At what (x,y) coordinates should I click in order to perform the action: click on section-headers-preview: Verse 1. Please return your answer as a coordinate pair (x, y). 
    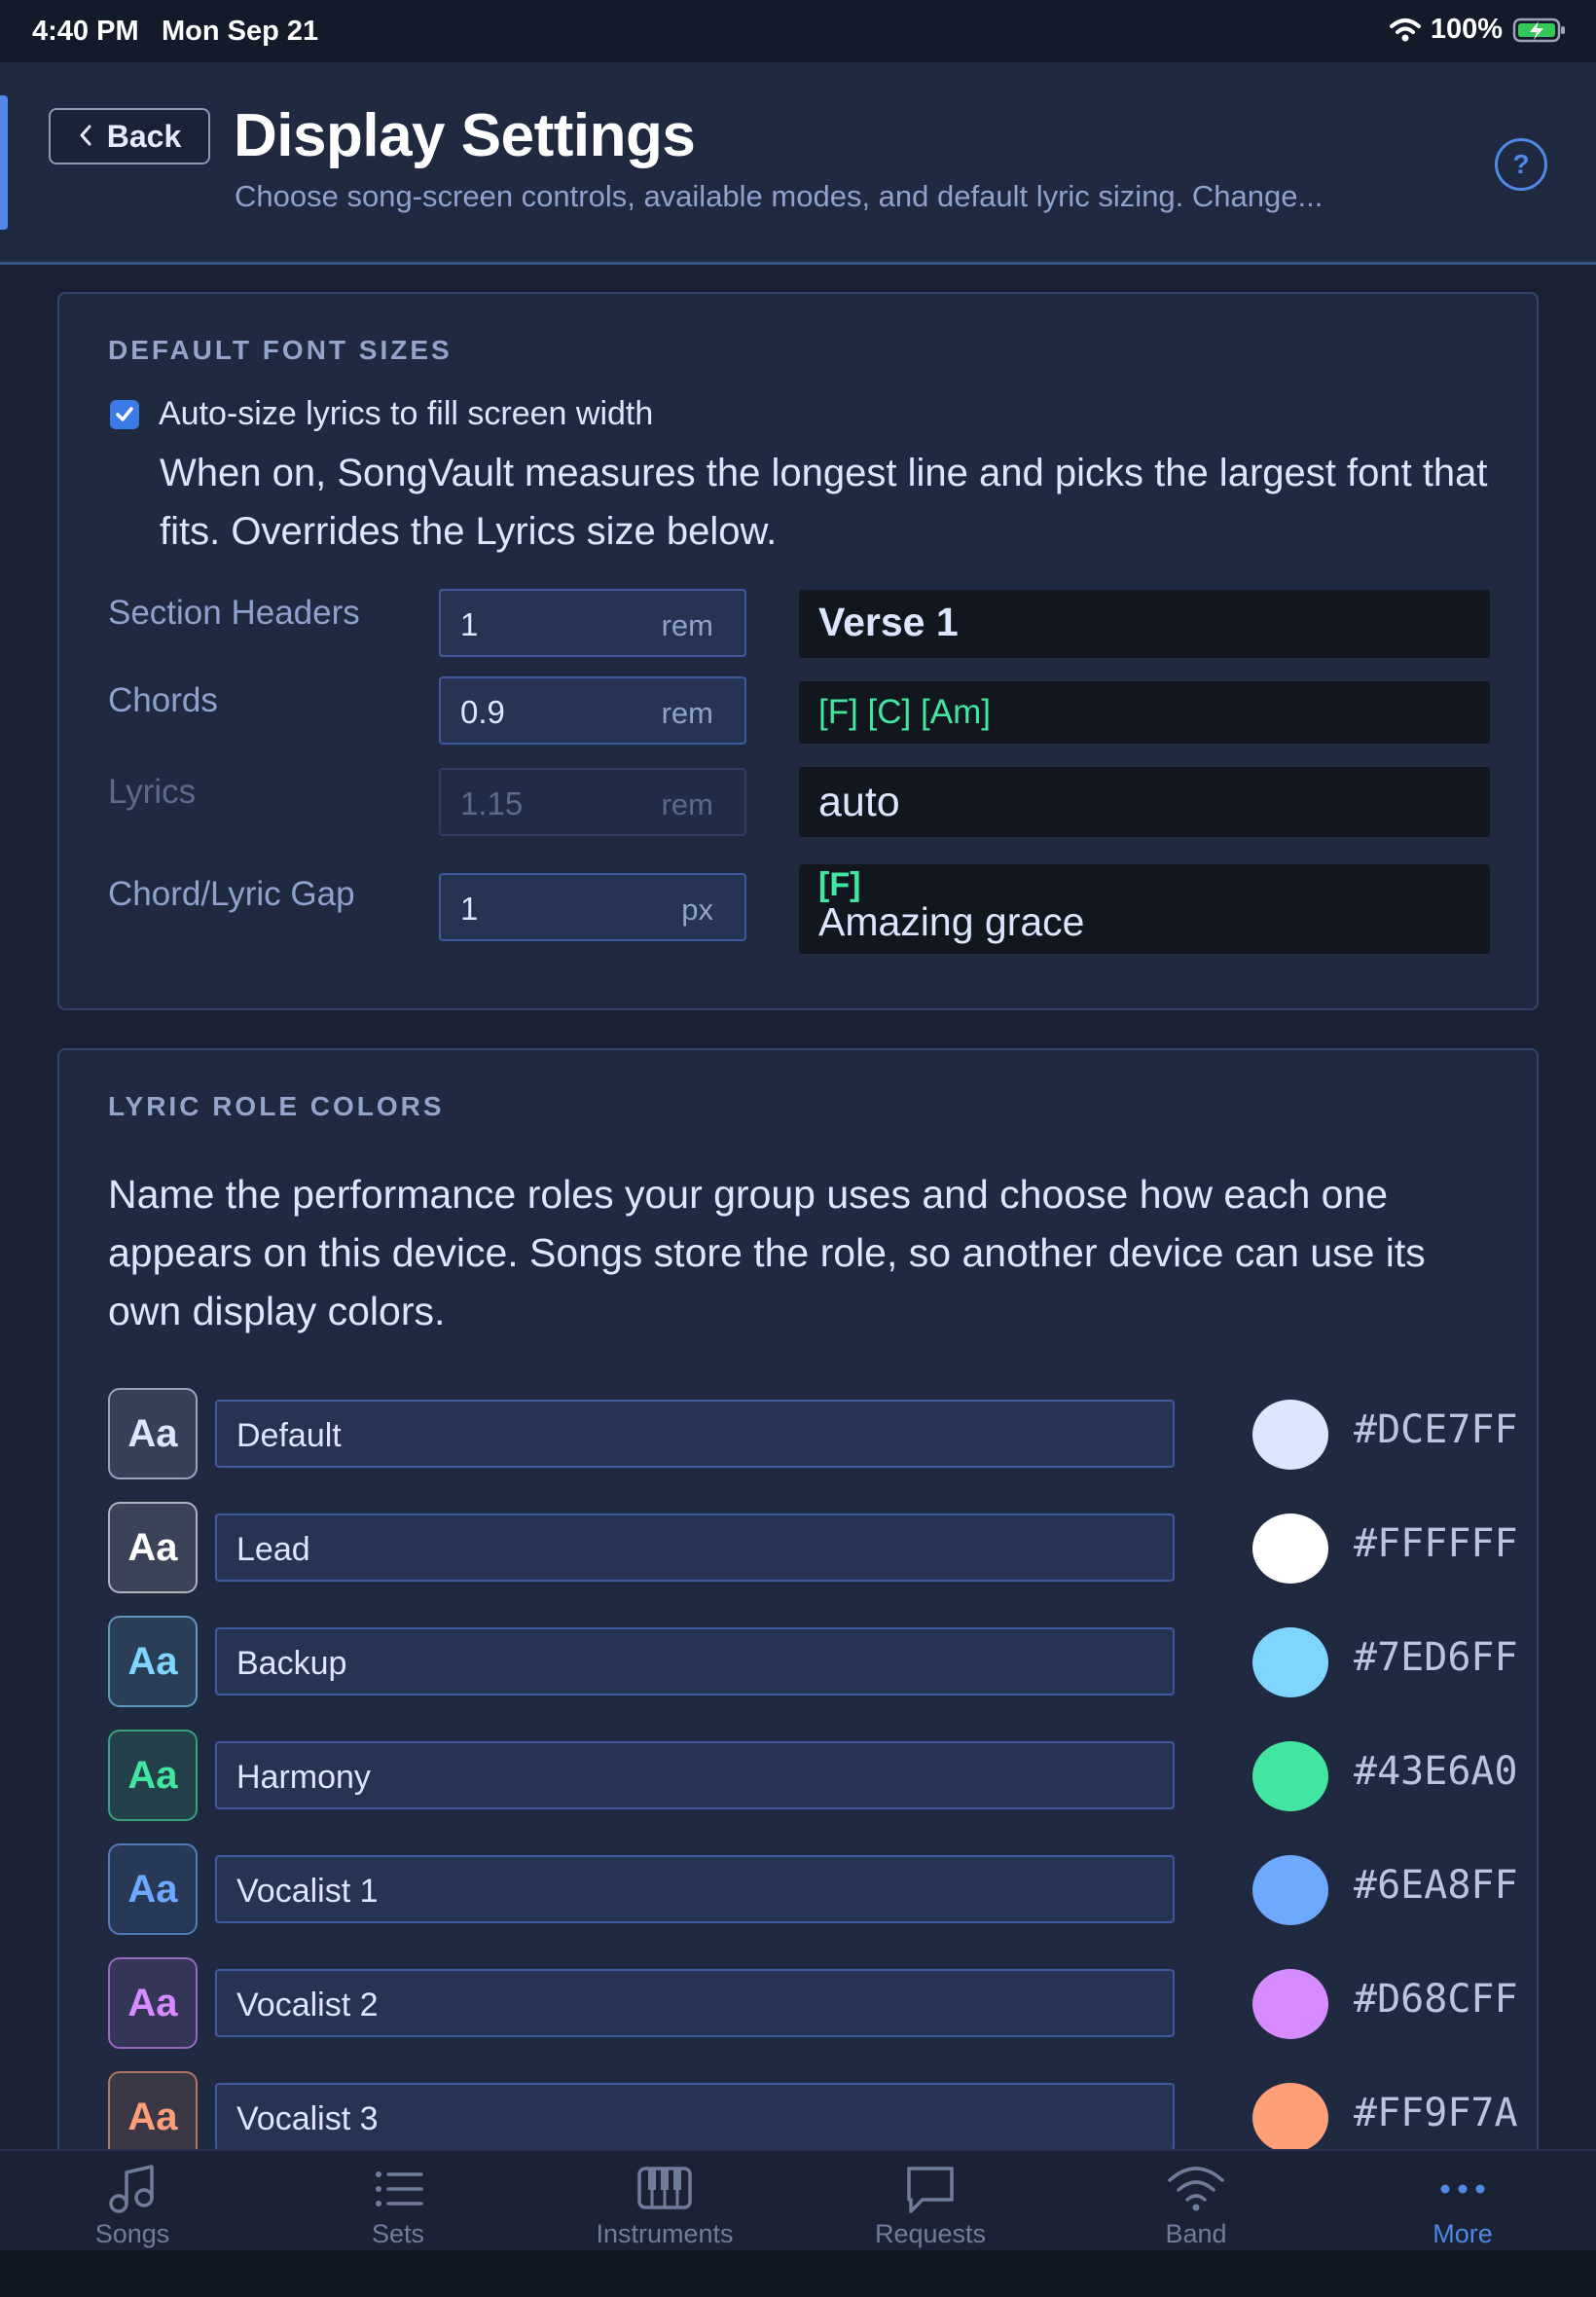
    Looking at the image, I should click on (1144, 624).